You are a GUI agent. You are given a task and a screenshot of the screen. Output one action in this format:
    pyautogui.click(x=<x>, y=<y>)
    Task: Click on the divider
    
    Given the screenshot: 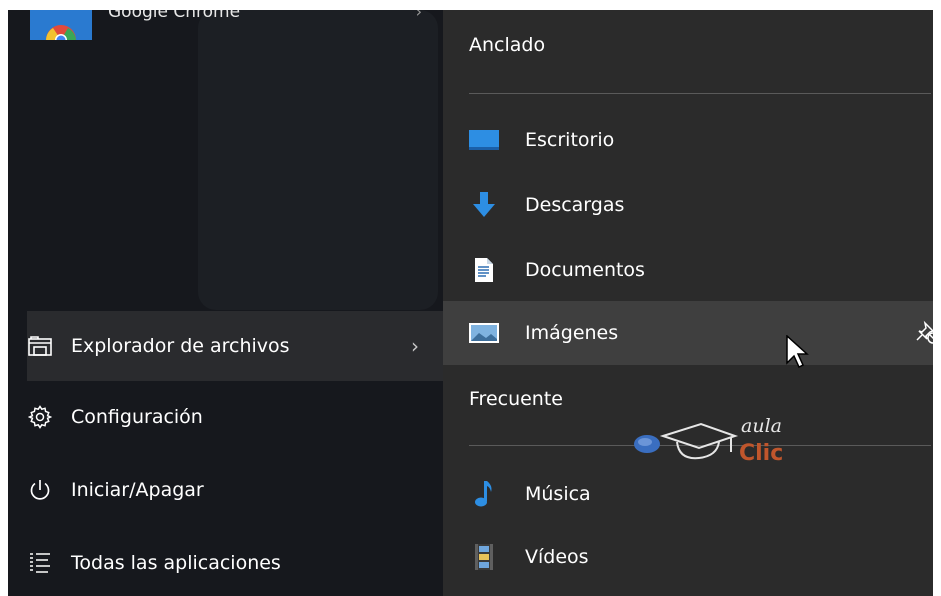 What is the action you would take?
    pyautogui.click(x=700, y=93)
    